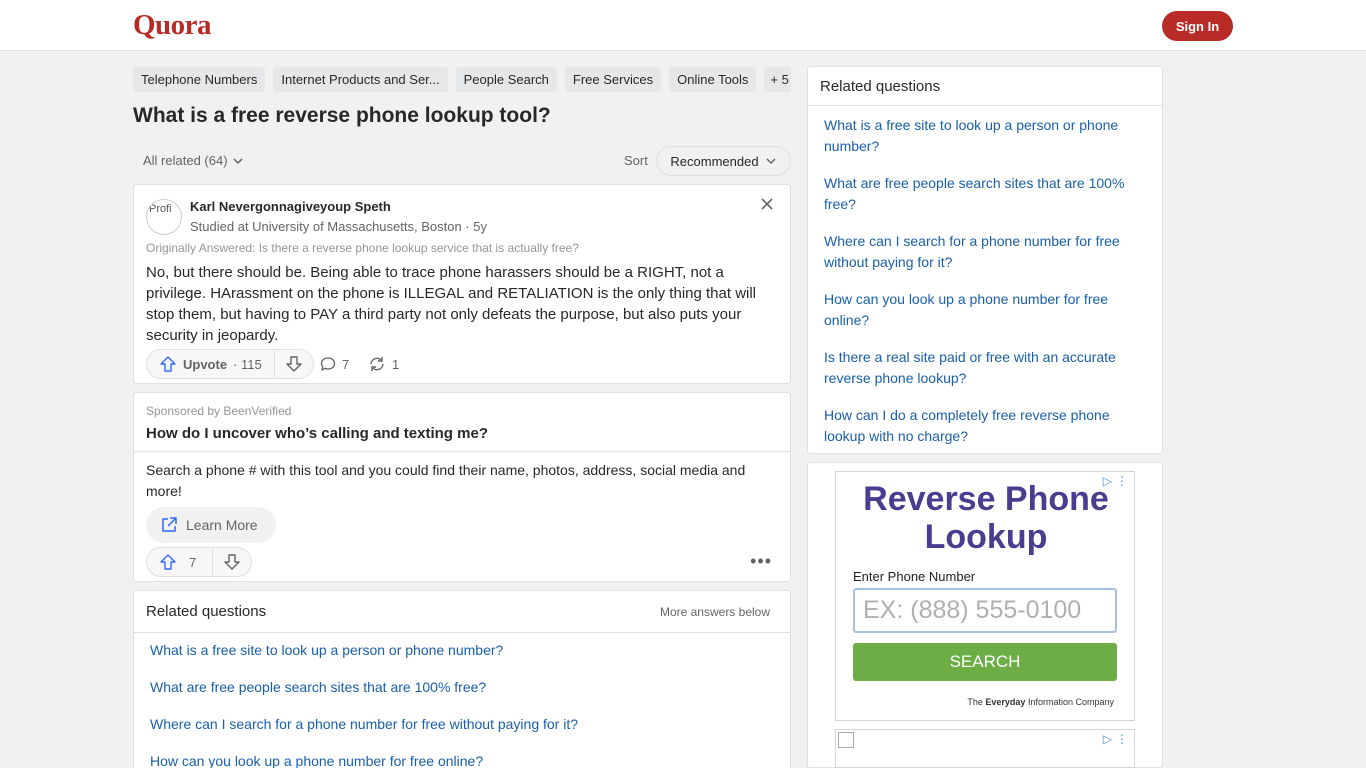  What do you see at coordinates (636, 160) in the screenshot?
I see `sort-label: Sort` at bounding box center [636, 160].